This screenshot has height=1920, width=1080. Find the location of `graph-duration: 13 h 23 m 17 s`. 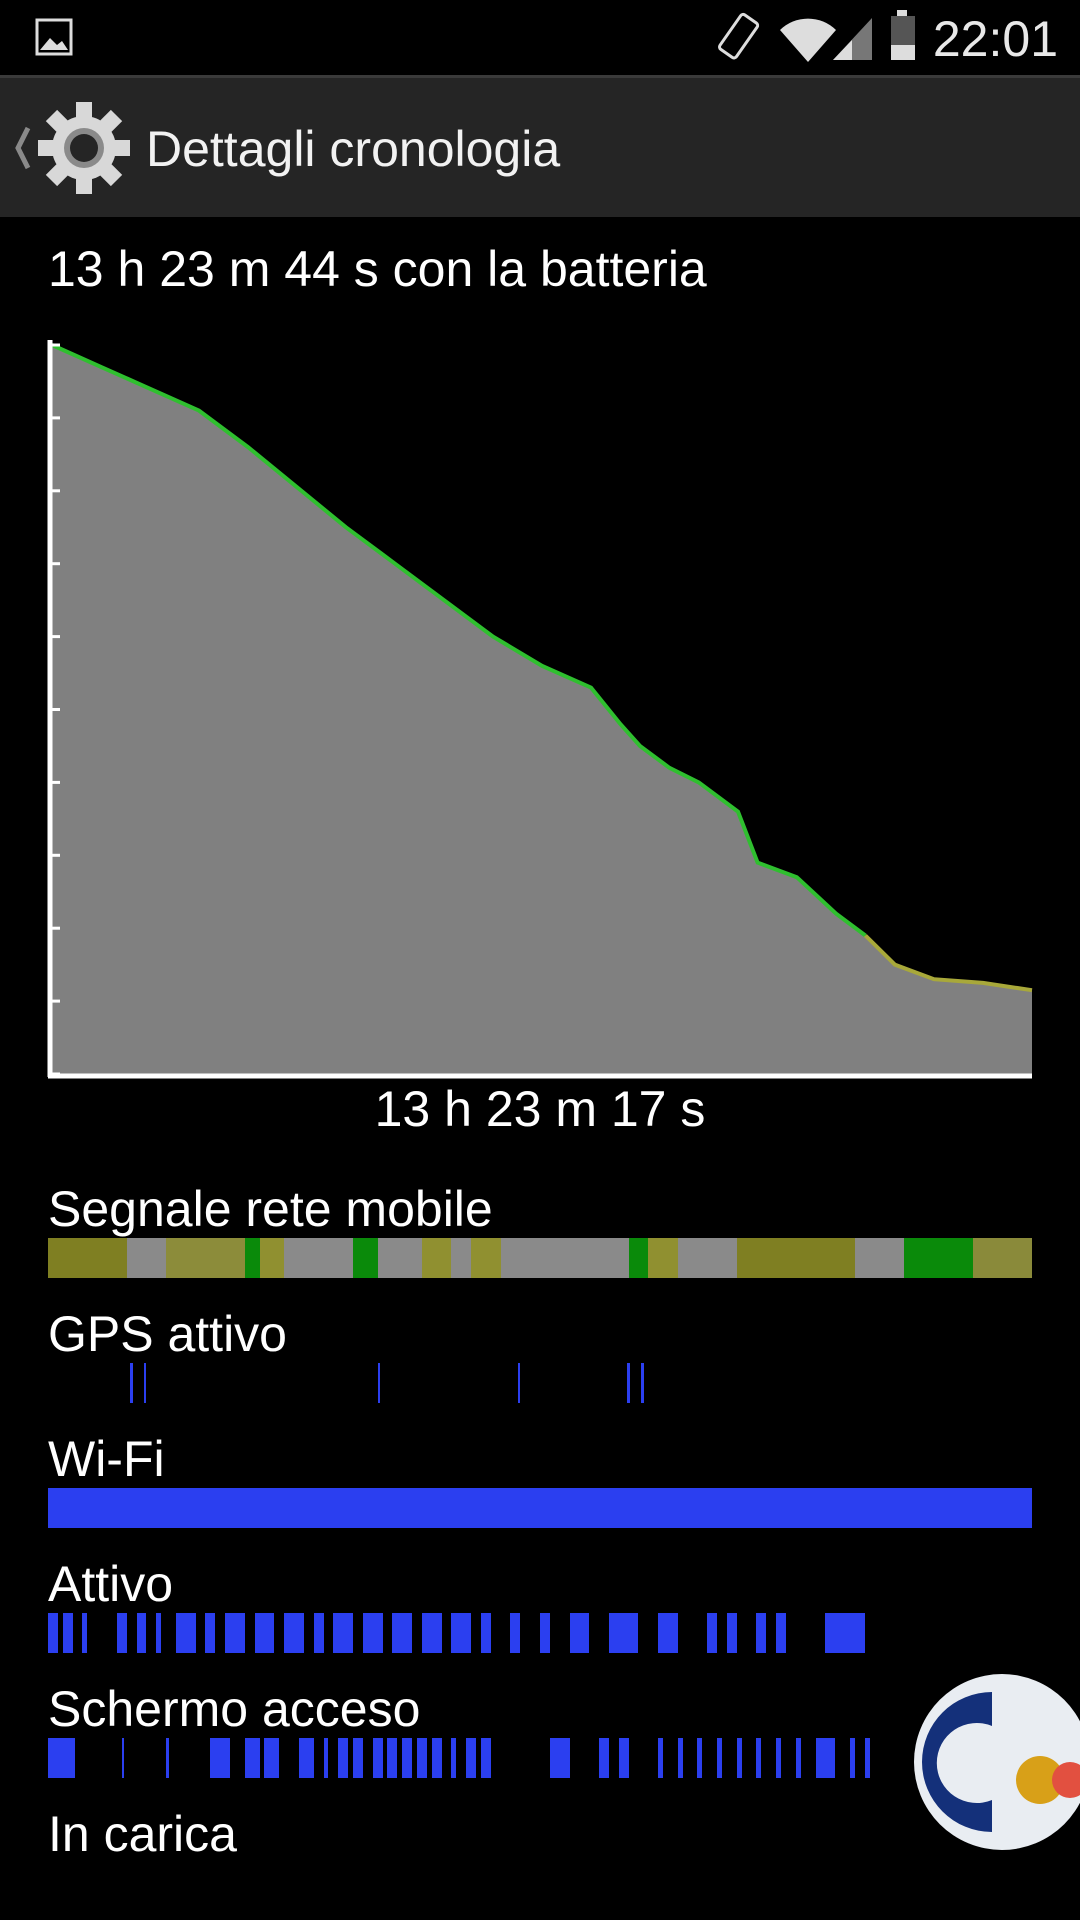

graph-duration: 13 h 23 m 17 s is located at coordinates (540, 1109).